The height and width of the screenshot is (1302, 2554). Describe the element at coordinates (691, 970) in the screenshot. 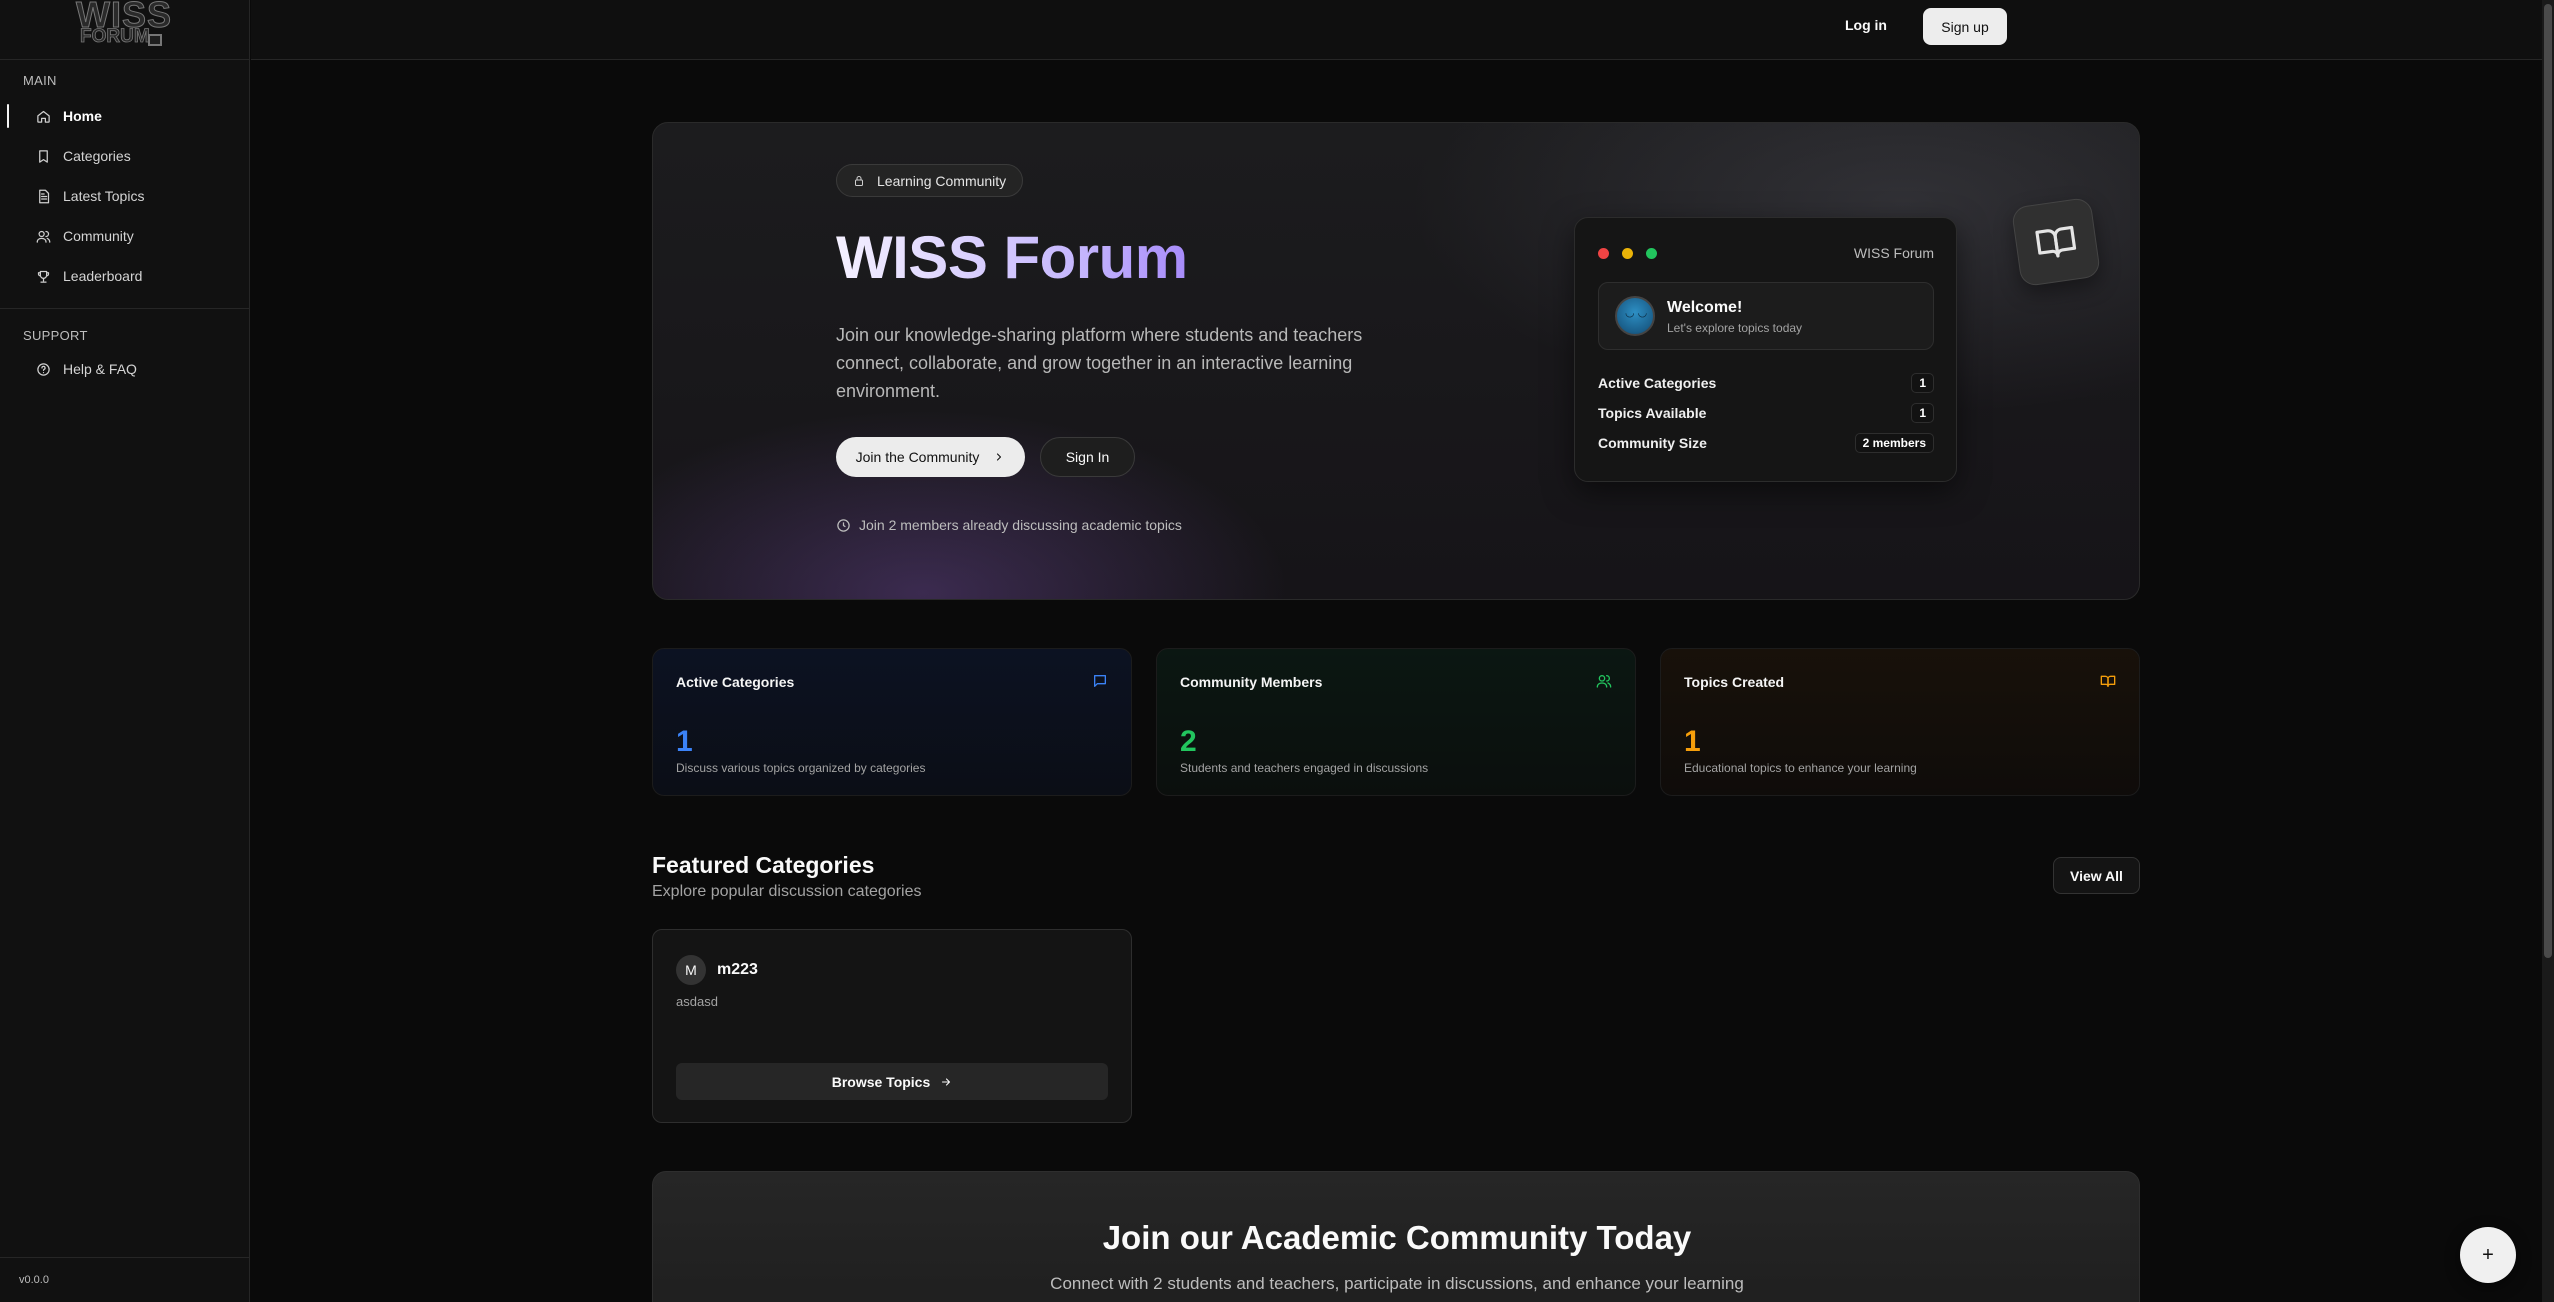

I see `category-avatar: M` at that location.